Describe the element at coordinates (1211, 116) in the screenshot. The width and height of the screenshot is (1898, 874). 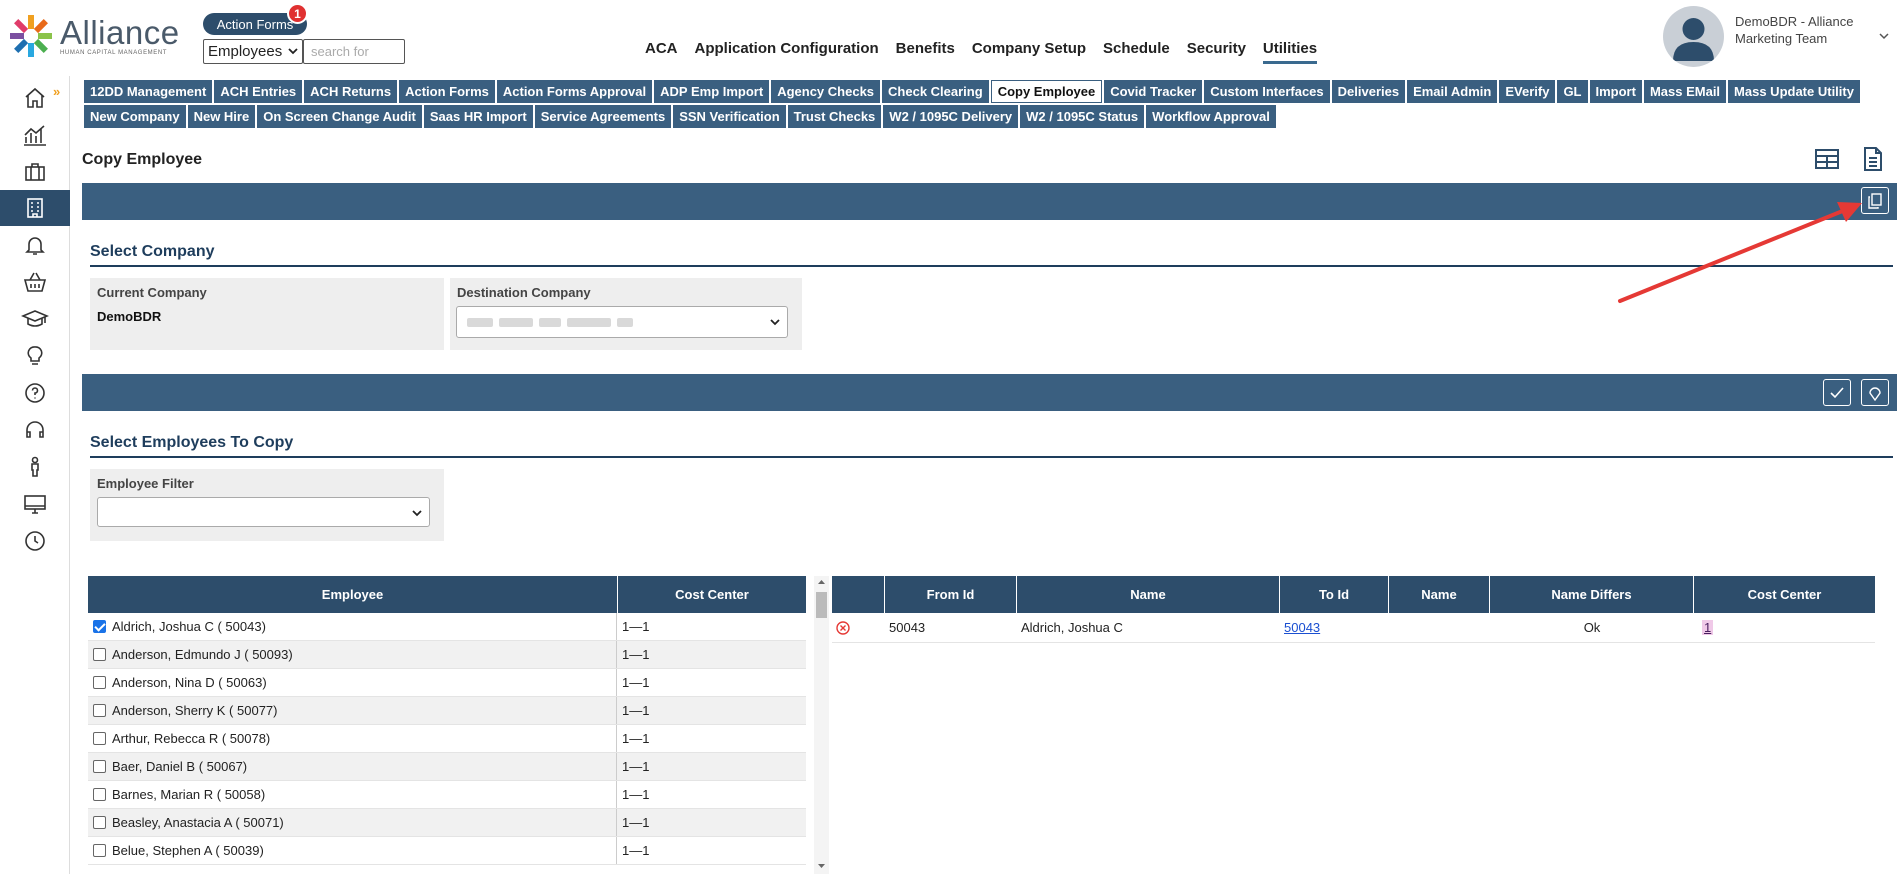
I see `tab-workflow-approval: Workflow Approval` at that location.